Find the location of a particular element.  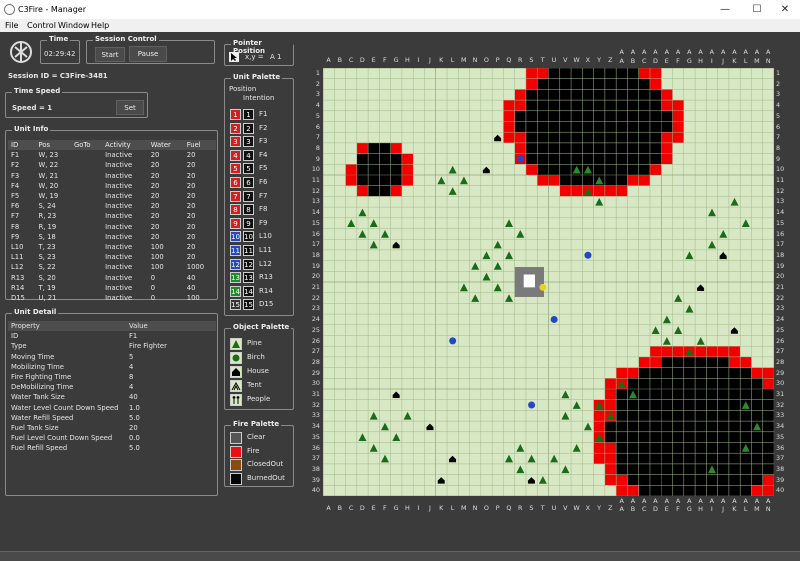

unit-intention-box: 15 is located at coordinates (248, 305).